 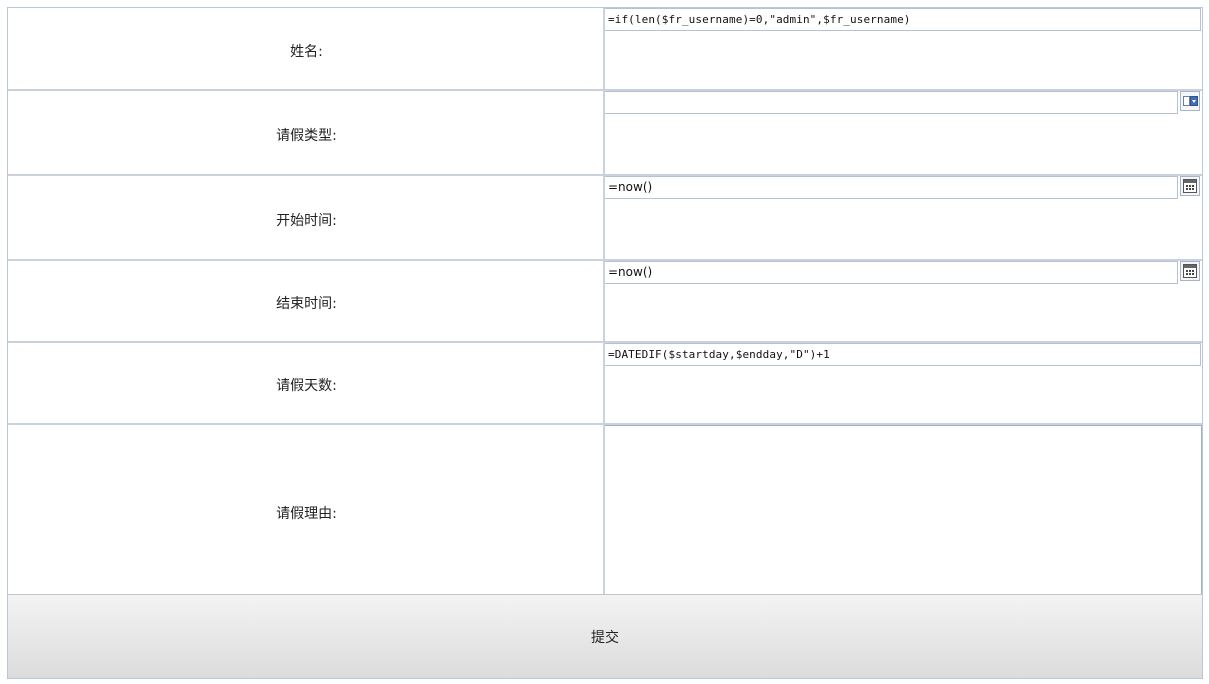 I want to click on form-row-leave-days: 请假天数: =DATEDIF($startday,$endday,"D")+1, so click(x=605, y=384).